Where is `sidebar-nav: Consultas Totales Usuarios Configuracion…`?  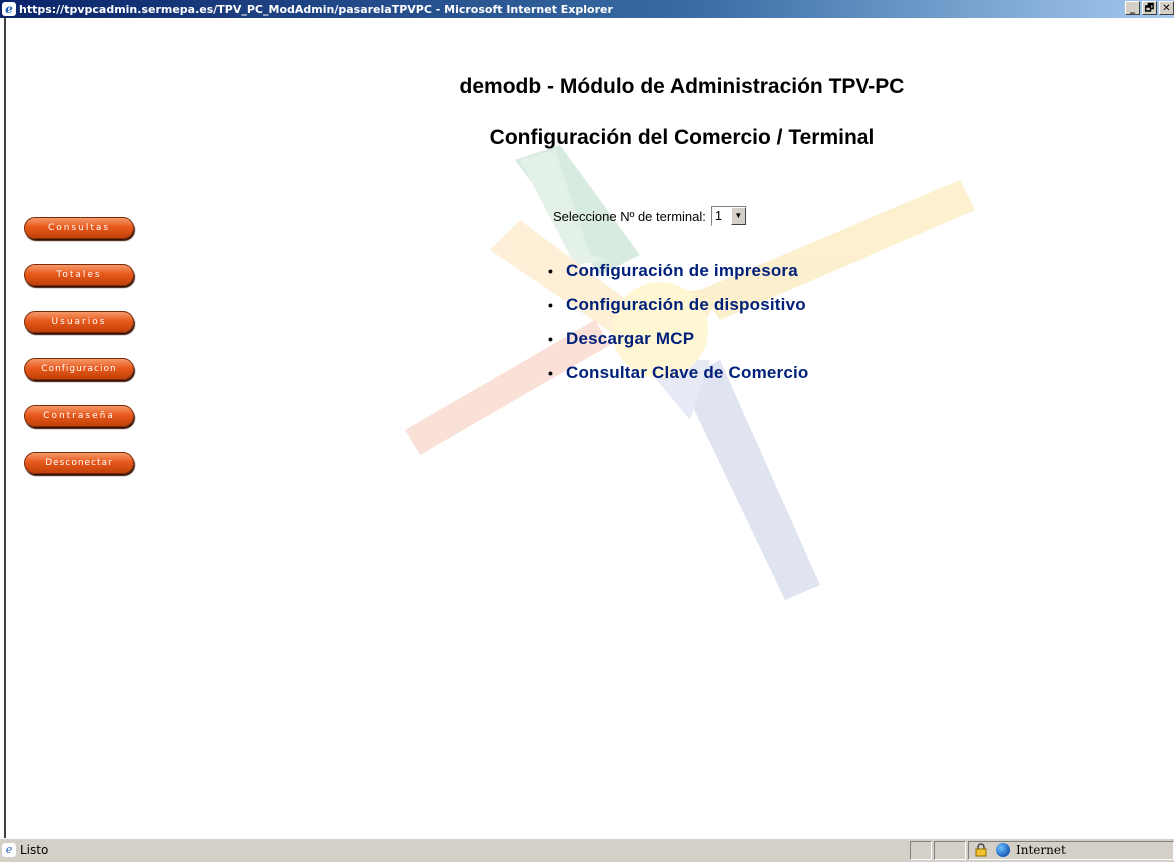 sidebar-nav: Consultas Totales Usuarios Configuracion… is located at coordinates (79, 358).